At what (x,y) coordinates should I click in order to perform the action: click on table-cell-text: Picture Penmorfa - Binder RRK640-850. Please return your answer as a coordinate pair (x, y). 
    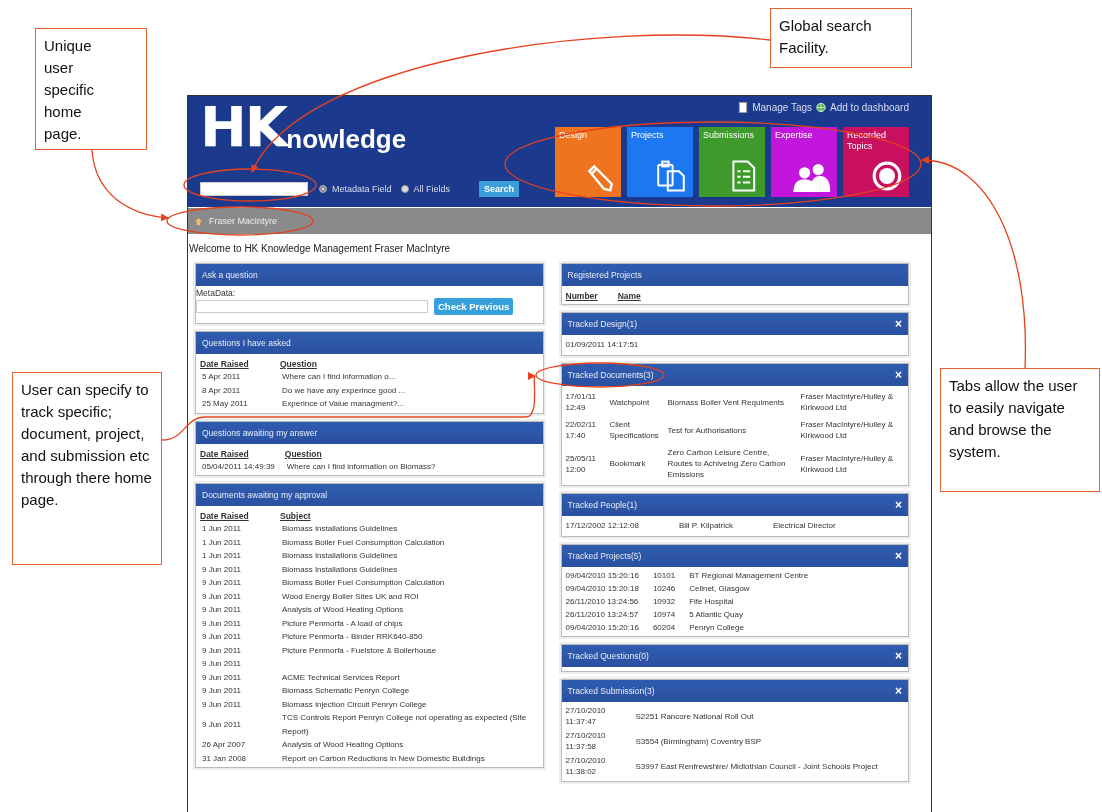
    Looking at the image, I should click on (352, 637).